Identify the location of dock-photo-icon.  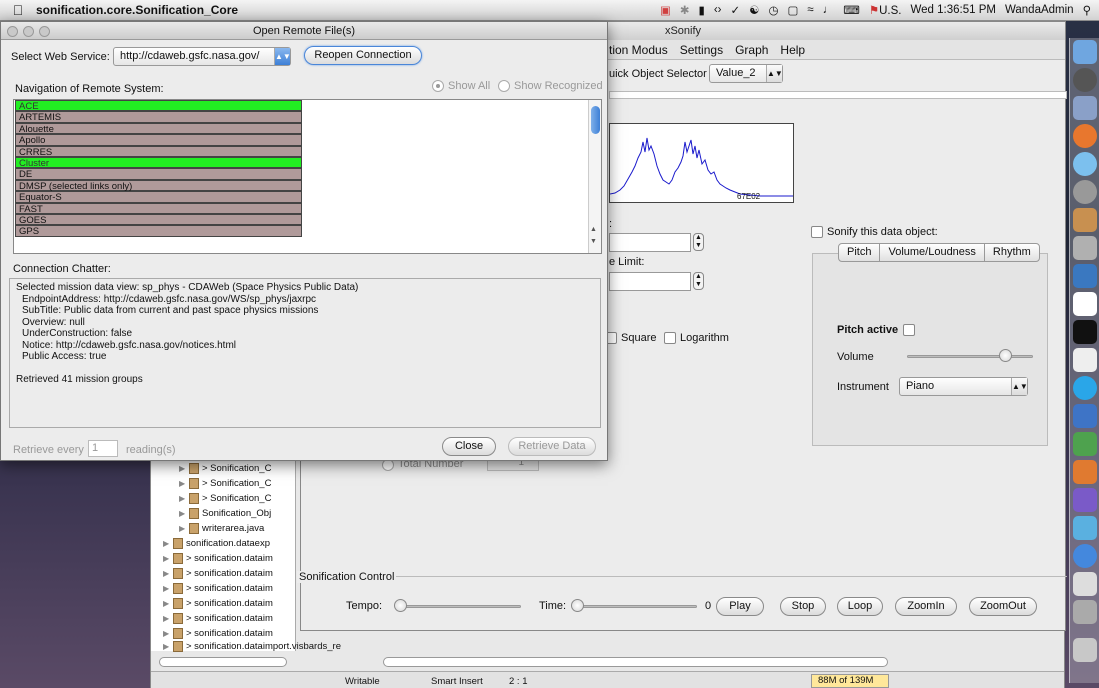
(1085, 220).